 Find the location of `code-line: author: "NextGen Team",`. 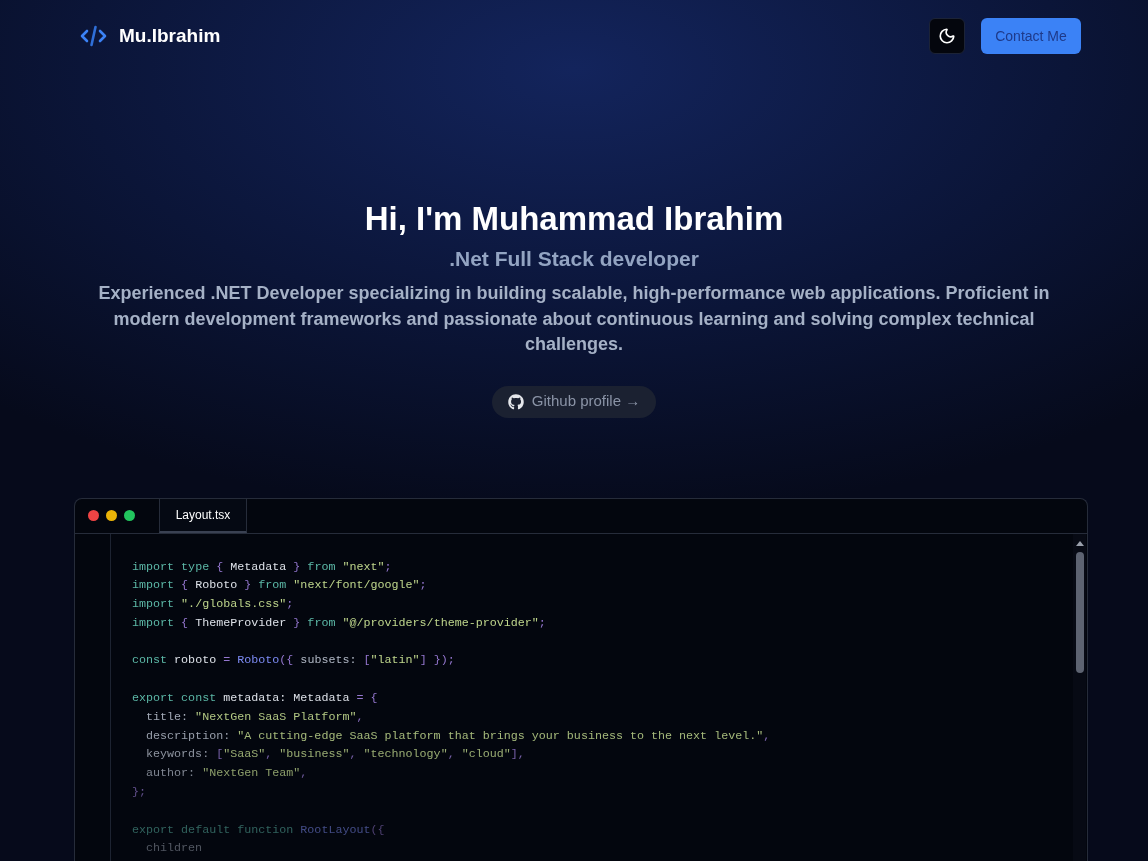

code-line: author: "NextGen Team", is located at coordinates (226, 774).